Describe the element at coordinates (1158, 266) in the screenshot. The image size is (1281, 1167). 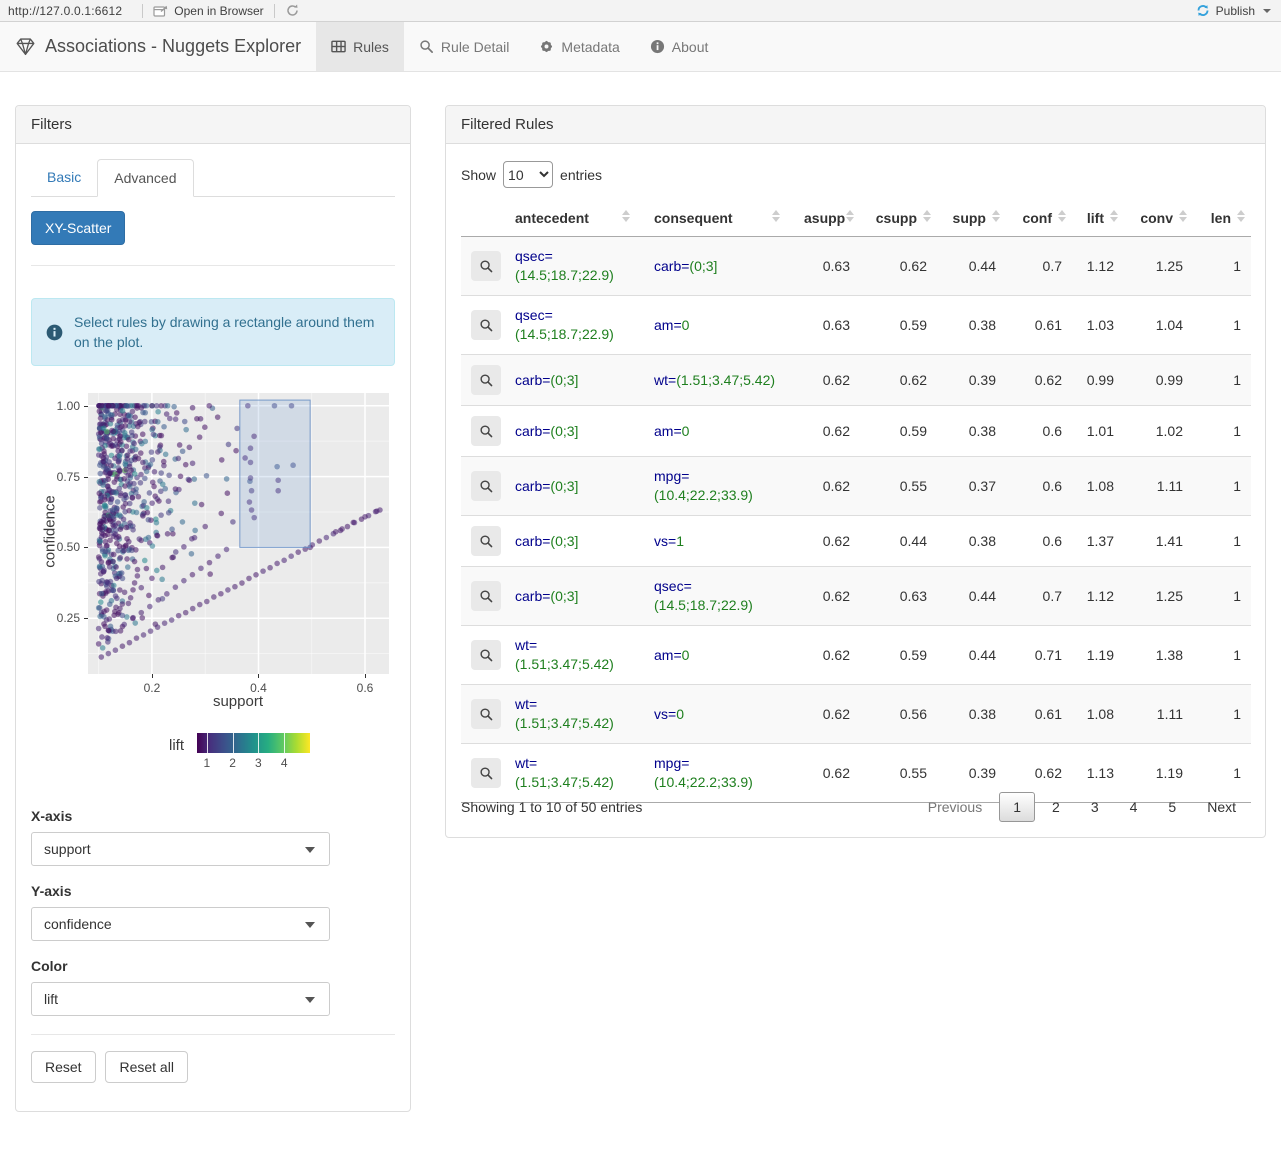
I see `cell-conv: 1.25` at that location.